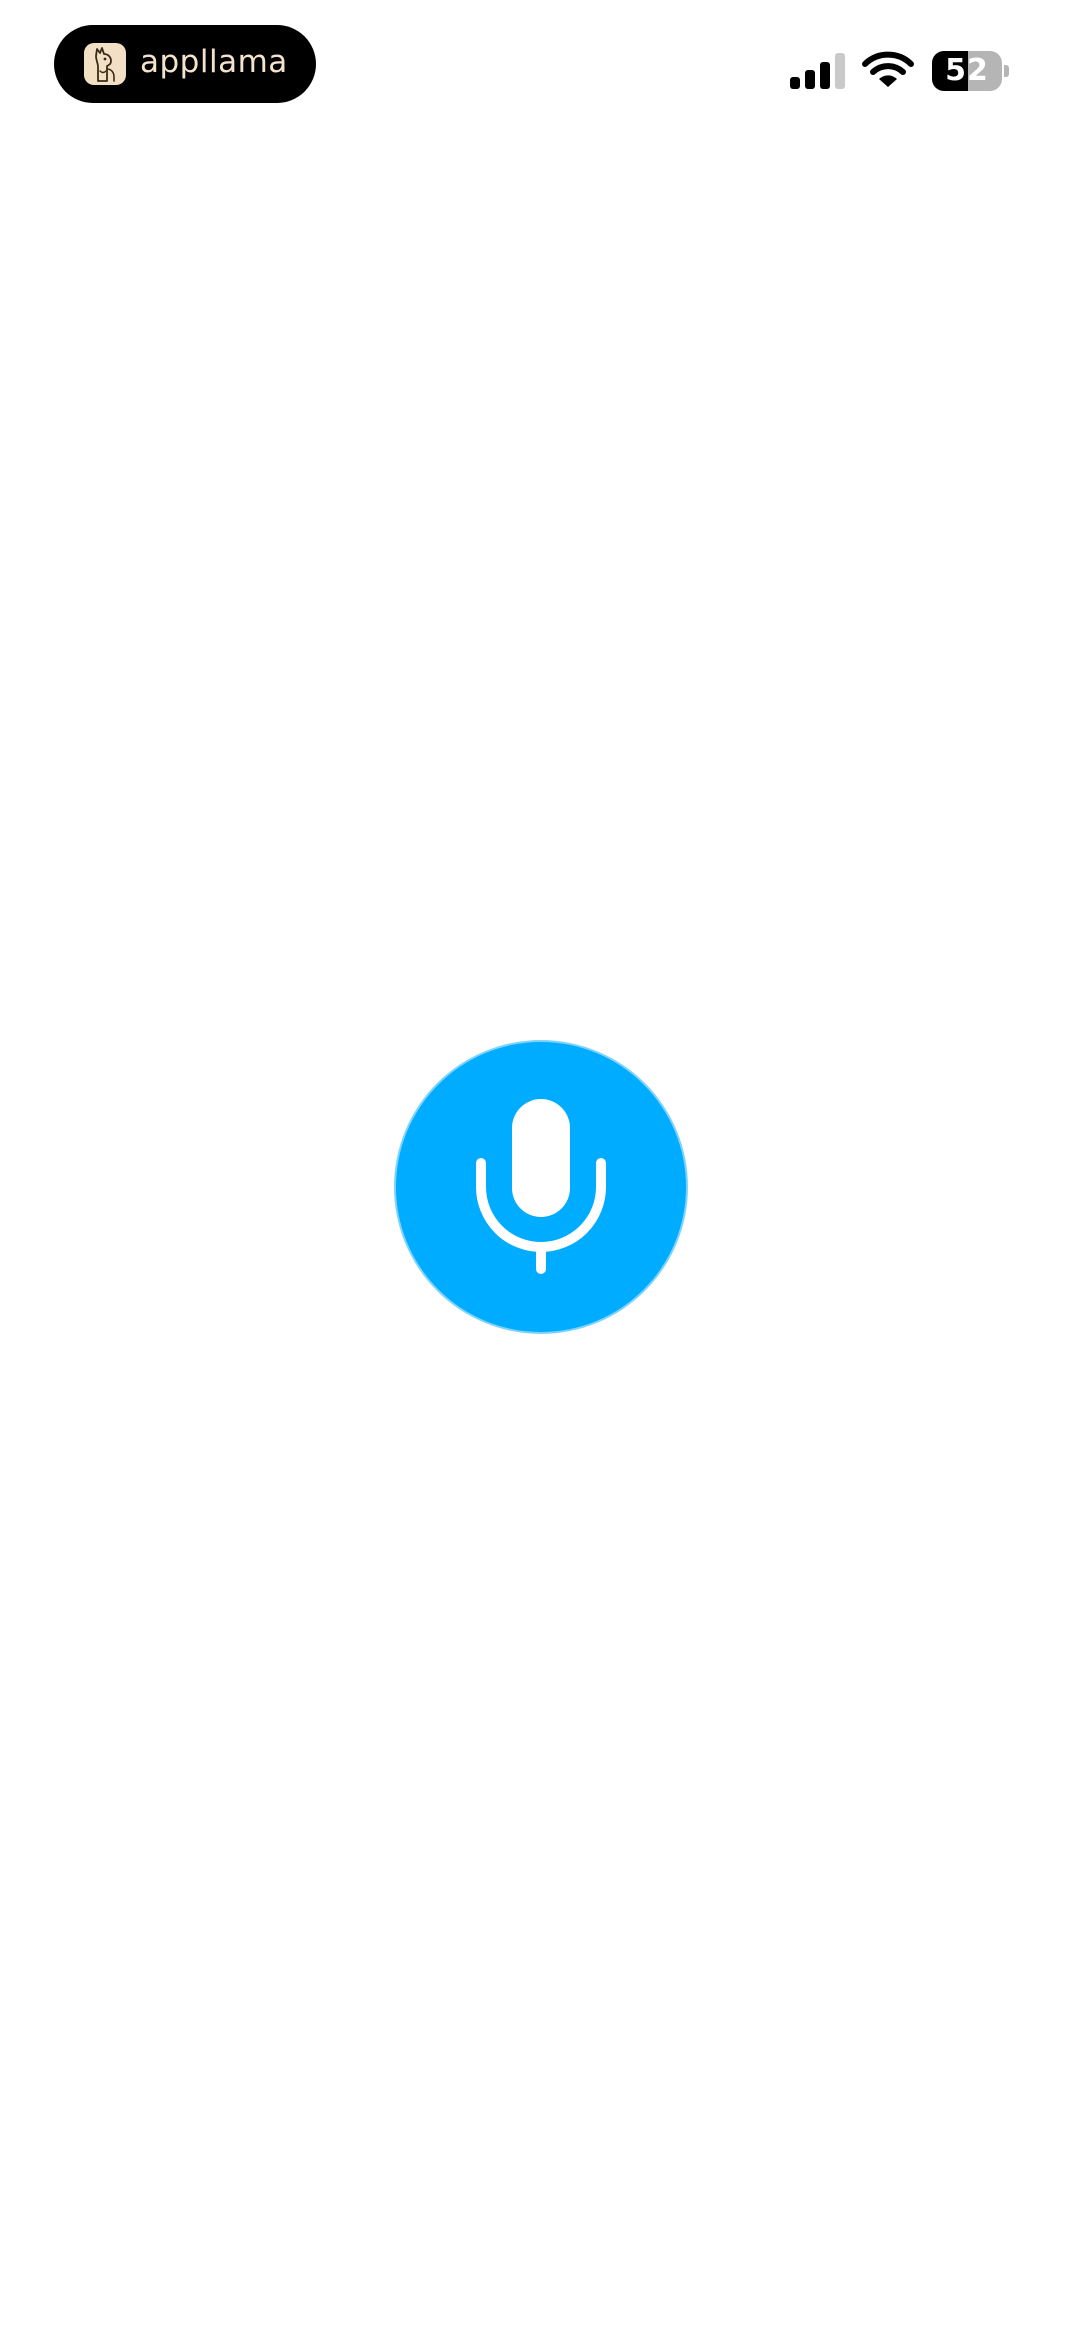  I want to click on battery-level-text: 52, so click(967, 70).